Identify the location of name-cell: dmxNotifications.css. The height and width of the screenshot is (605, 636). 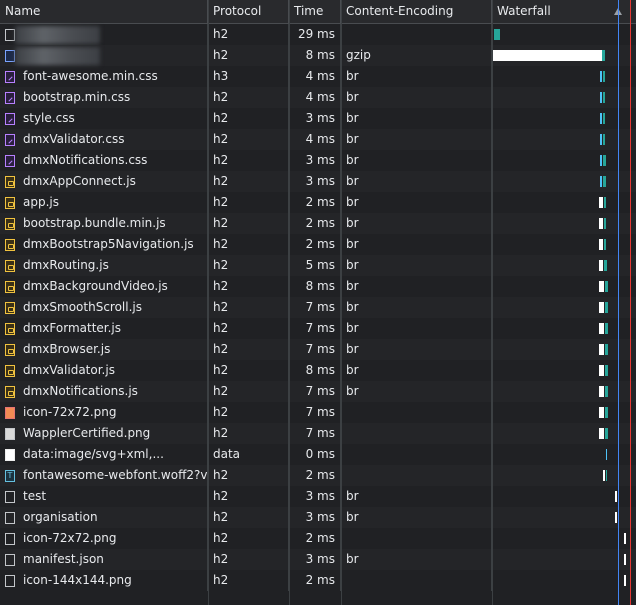
(104, 160).